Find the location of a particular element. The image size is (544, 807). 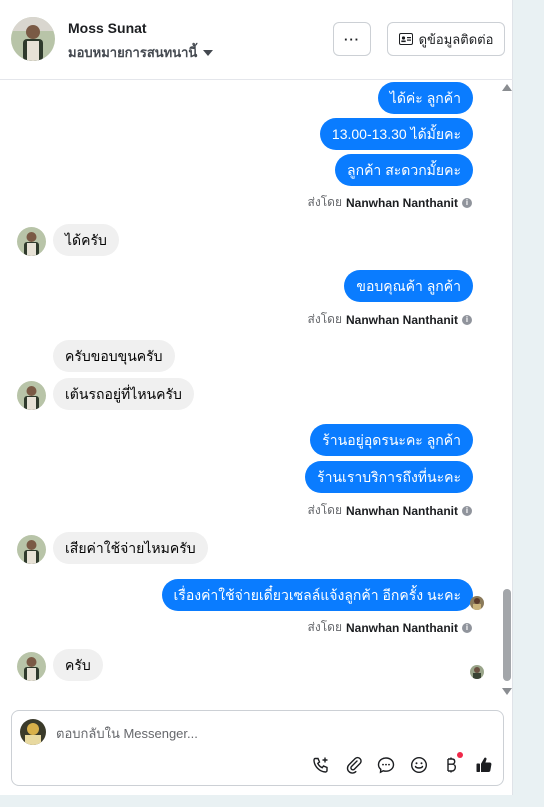

scrollbar-thumb is located at coordinates (507, 635).